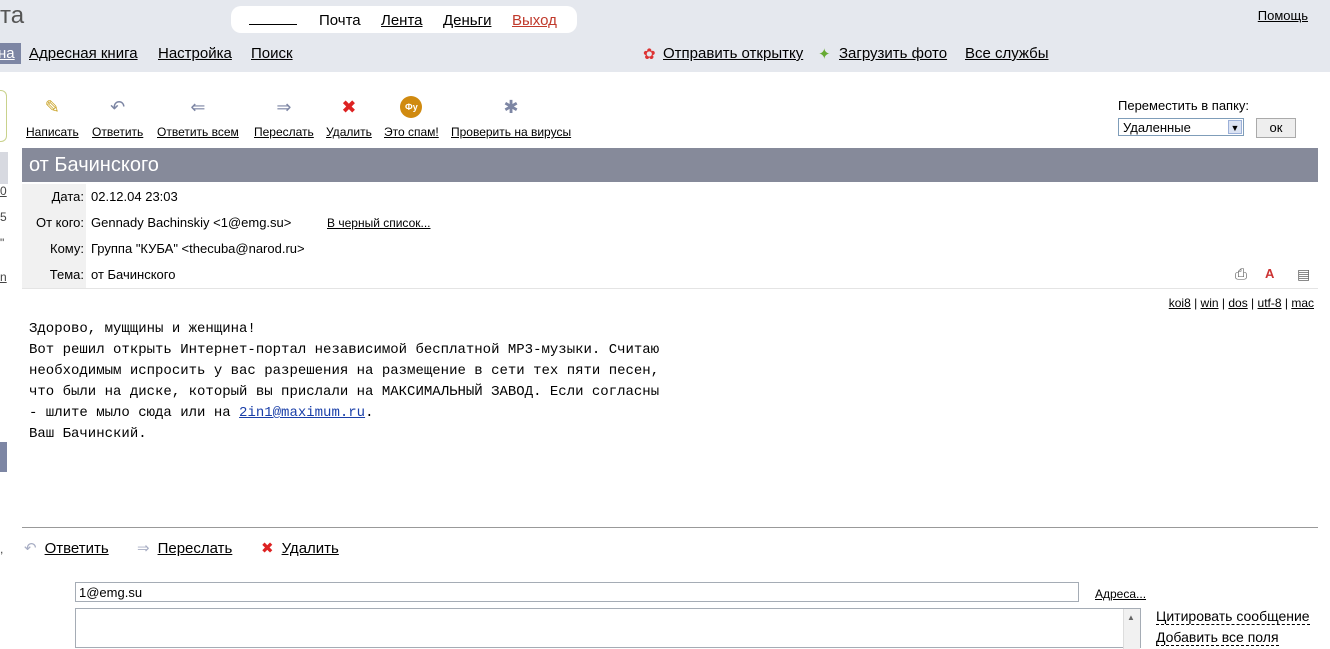 This screenshot has height=649, width=1330. Describe the element at coordinates (53, 222) in the screenshot. I see `from-label: От кого:` at that location.